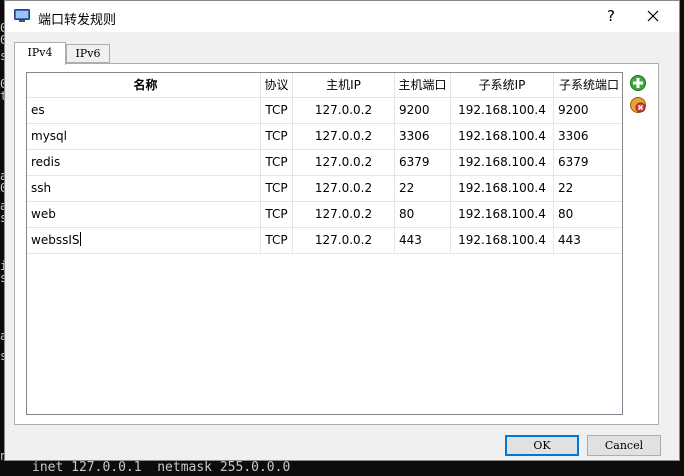  What do you see at coordinates (423, 188) in the screenshot?
I see `cell-host-port: 22` at bounding box center [423, 188].